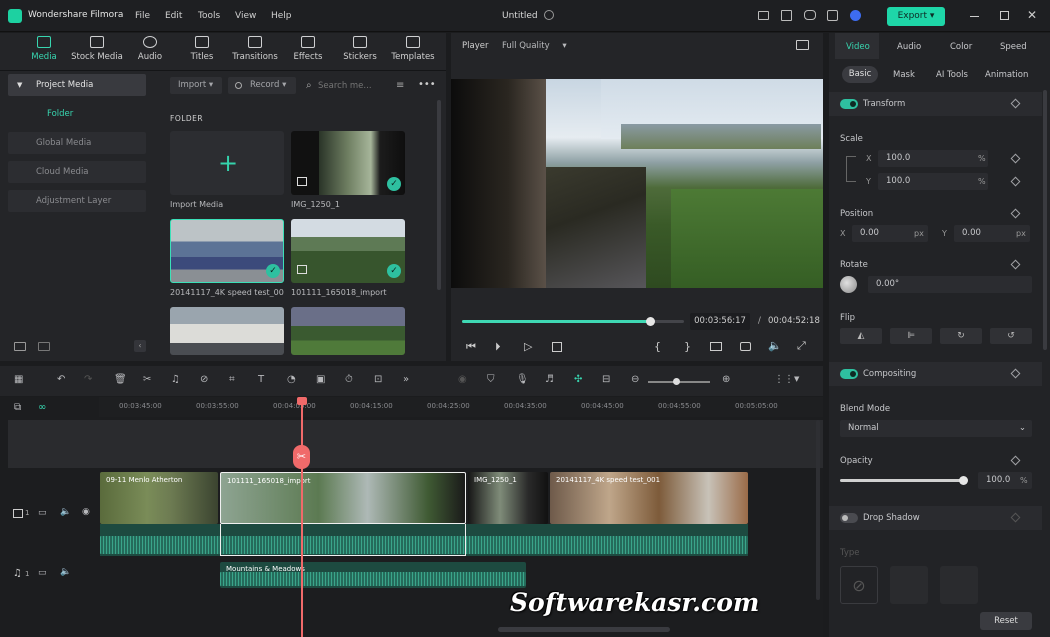  Describe the element at coordinates (498, 347) in the screenshot. I see `step-play-icon: ⏵` at that location.